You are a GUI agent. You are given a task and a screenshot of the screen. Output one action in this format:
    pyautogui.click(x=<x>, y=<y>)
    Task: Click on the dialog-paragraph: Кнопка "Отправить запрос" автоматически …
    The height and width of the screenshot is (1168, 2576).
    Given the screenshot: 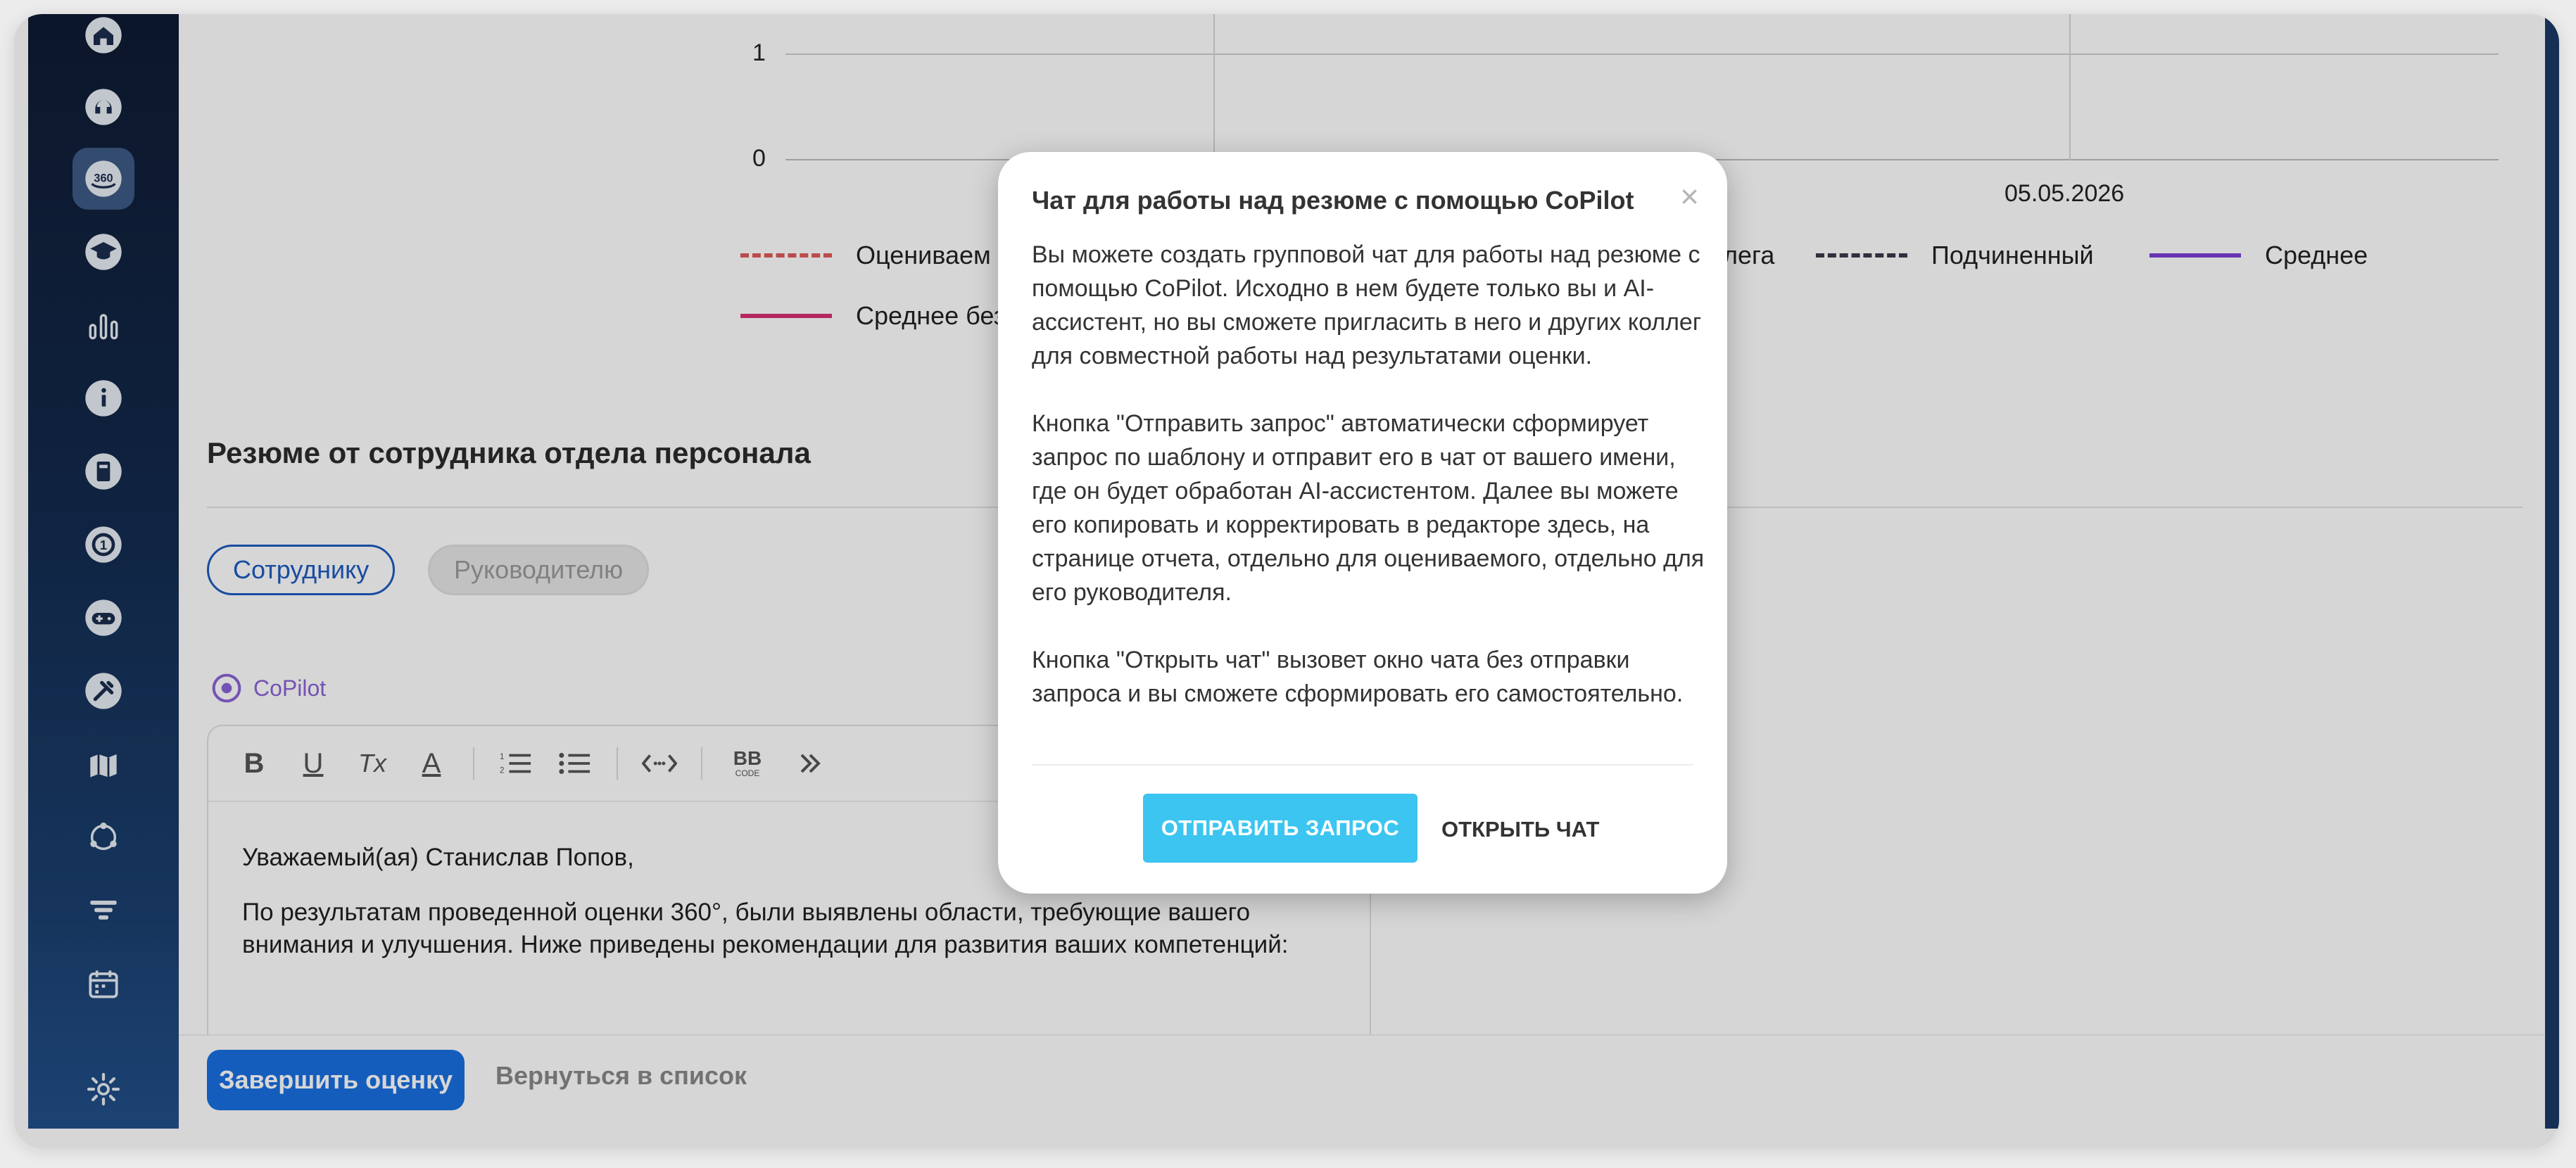 What is the action you would take?
    pyautogui.click(x=1368, y=508)
    